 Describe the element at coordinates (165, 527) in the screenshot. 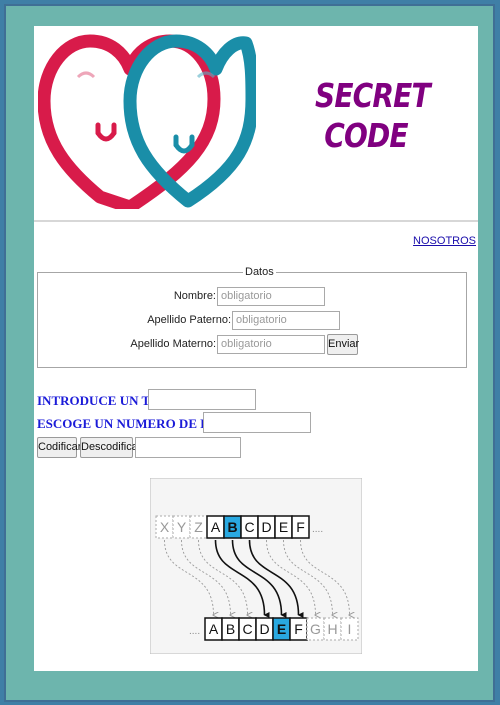

I see `top-letter-x: X` at that location.